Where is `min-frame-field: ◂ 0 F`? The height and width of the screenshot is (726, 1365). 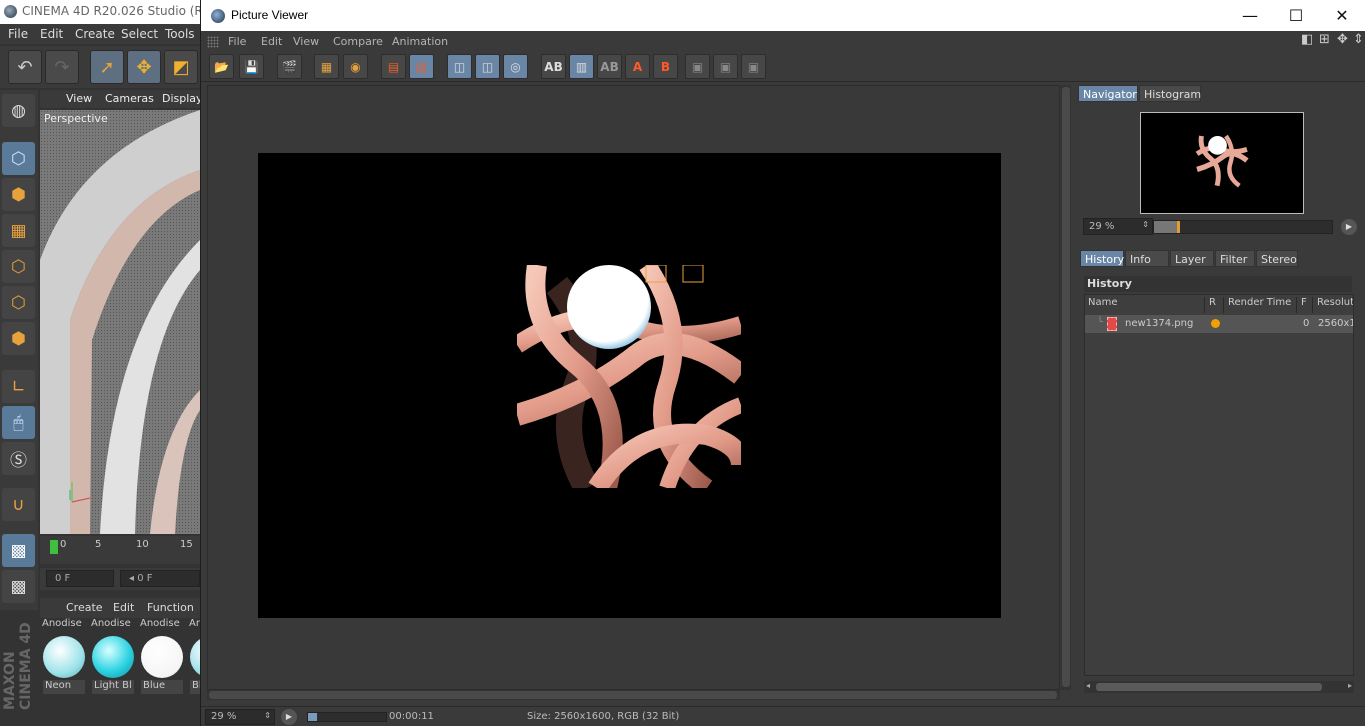
min-frame-field: ◂ 0 F is located at coordinates (160, 578).